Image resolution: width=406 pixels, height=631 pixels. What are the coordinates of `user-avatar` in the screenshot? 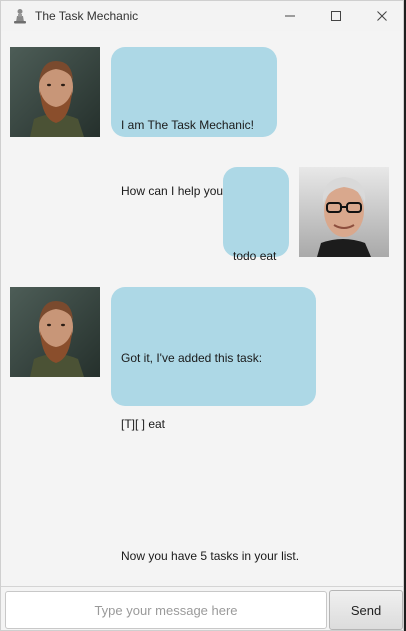 It's located at (344, 212).